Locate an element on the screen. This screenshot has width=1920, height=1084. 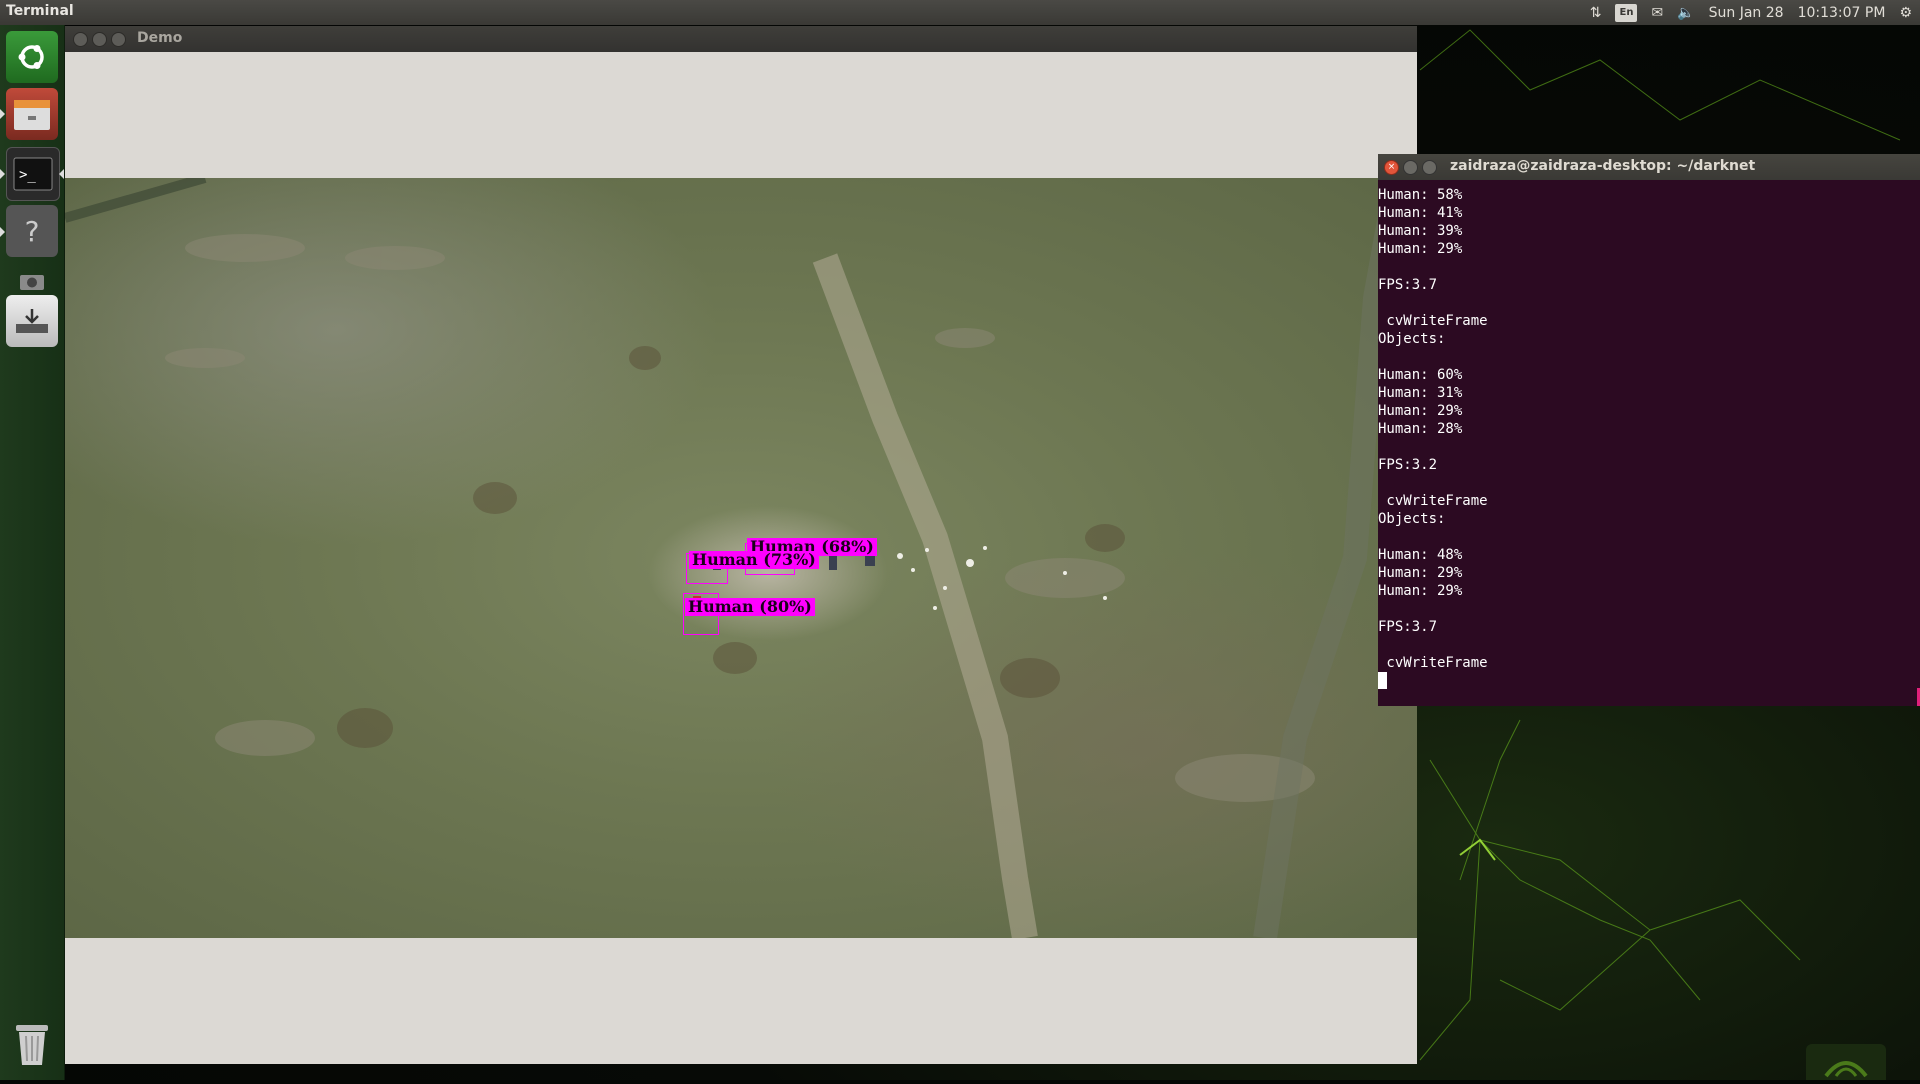
window-title: Demo is located at coordinates (160, 38).